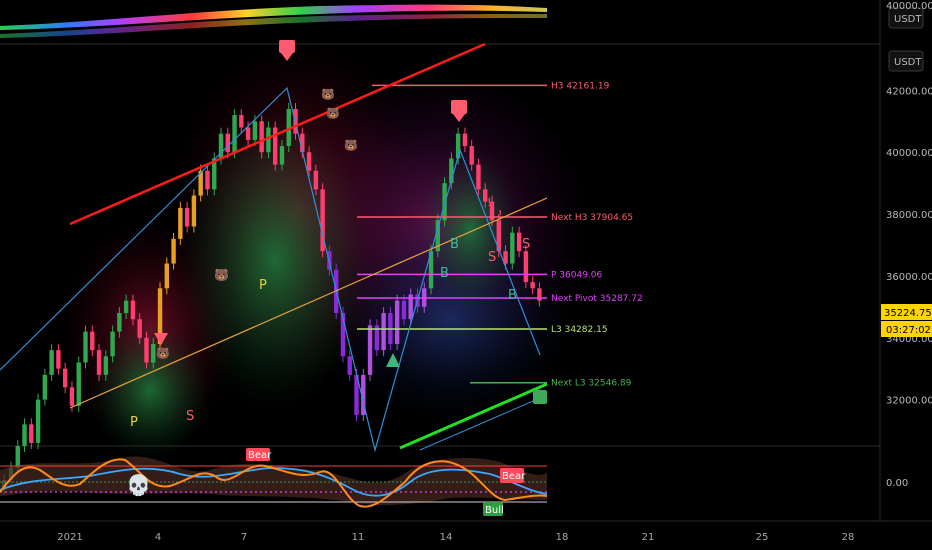  What do you see at coordinates (577, 275) in the screenshot?
I see `pivot-level-label: P 36049.06` at bounding box center [577, 275].